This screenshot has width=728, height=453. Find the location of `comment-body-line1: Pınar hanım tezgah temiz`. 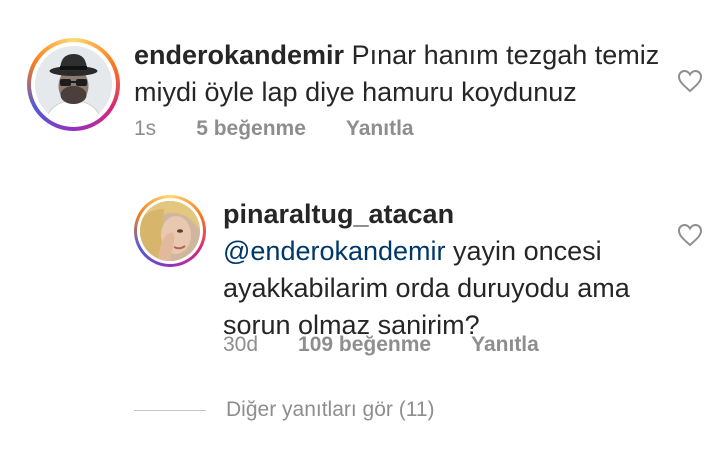

comment-body-line1: Pınar hanım tezgah temiz is located at coordinates (505, 55).